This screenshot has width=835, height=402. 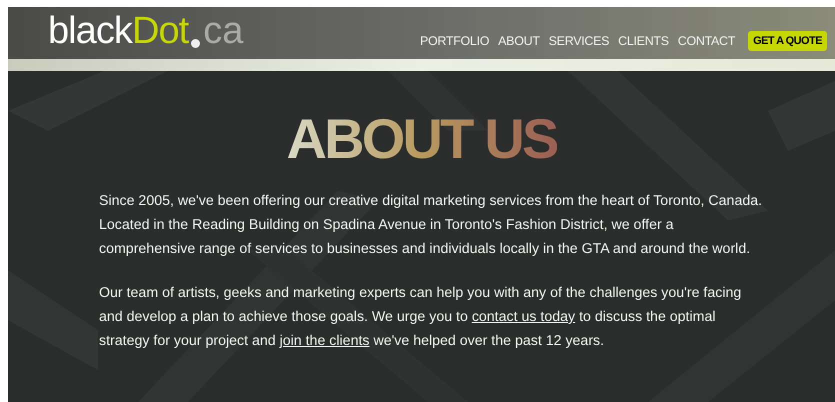 I want to click on logo-suffix: ca, so click(x=223, y=33).